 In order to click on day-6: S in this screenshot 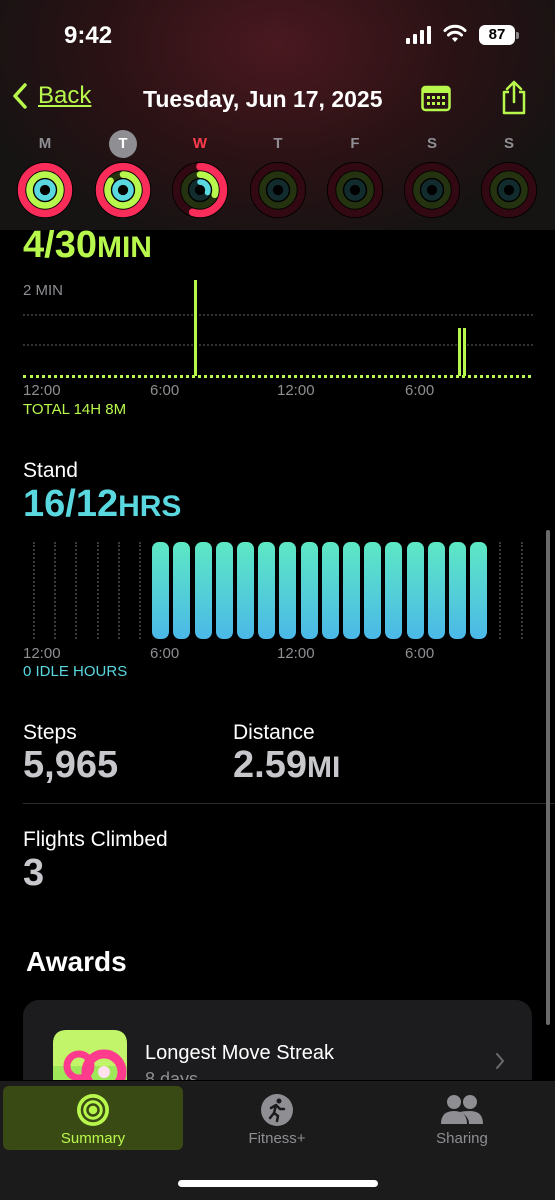, I will do `click(509, 175)`.